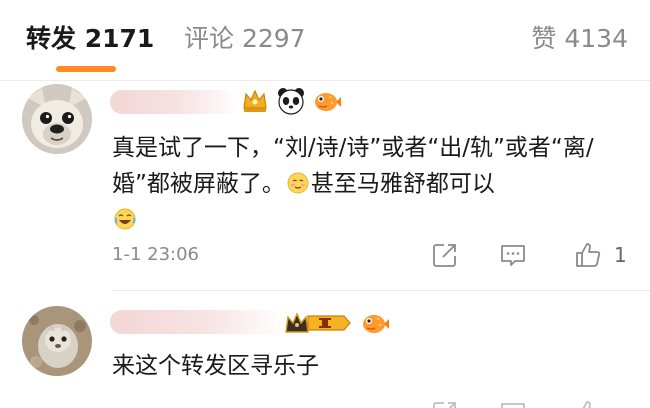  What do you see at coordinates (255, 100) in the screenshot?
I see `gold-crown-badge-icon` at bounding box center [255, 100].